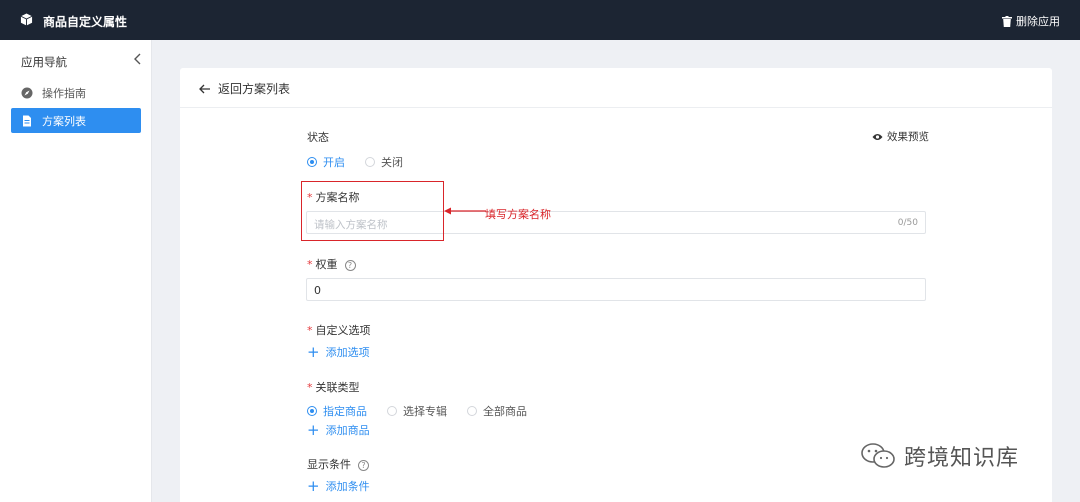  I want to click on status-option-off-label: 关闭, so click(392, 162).